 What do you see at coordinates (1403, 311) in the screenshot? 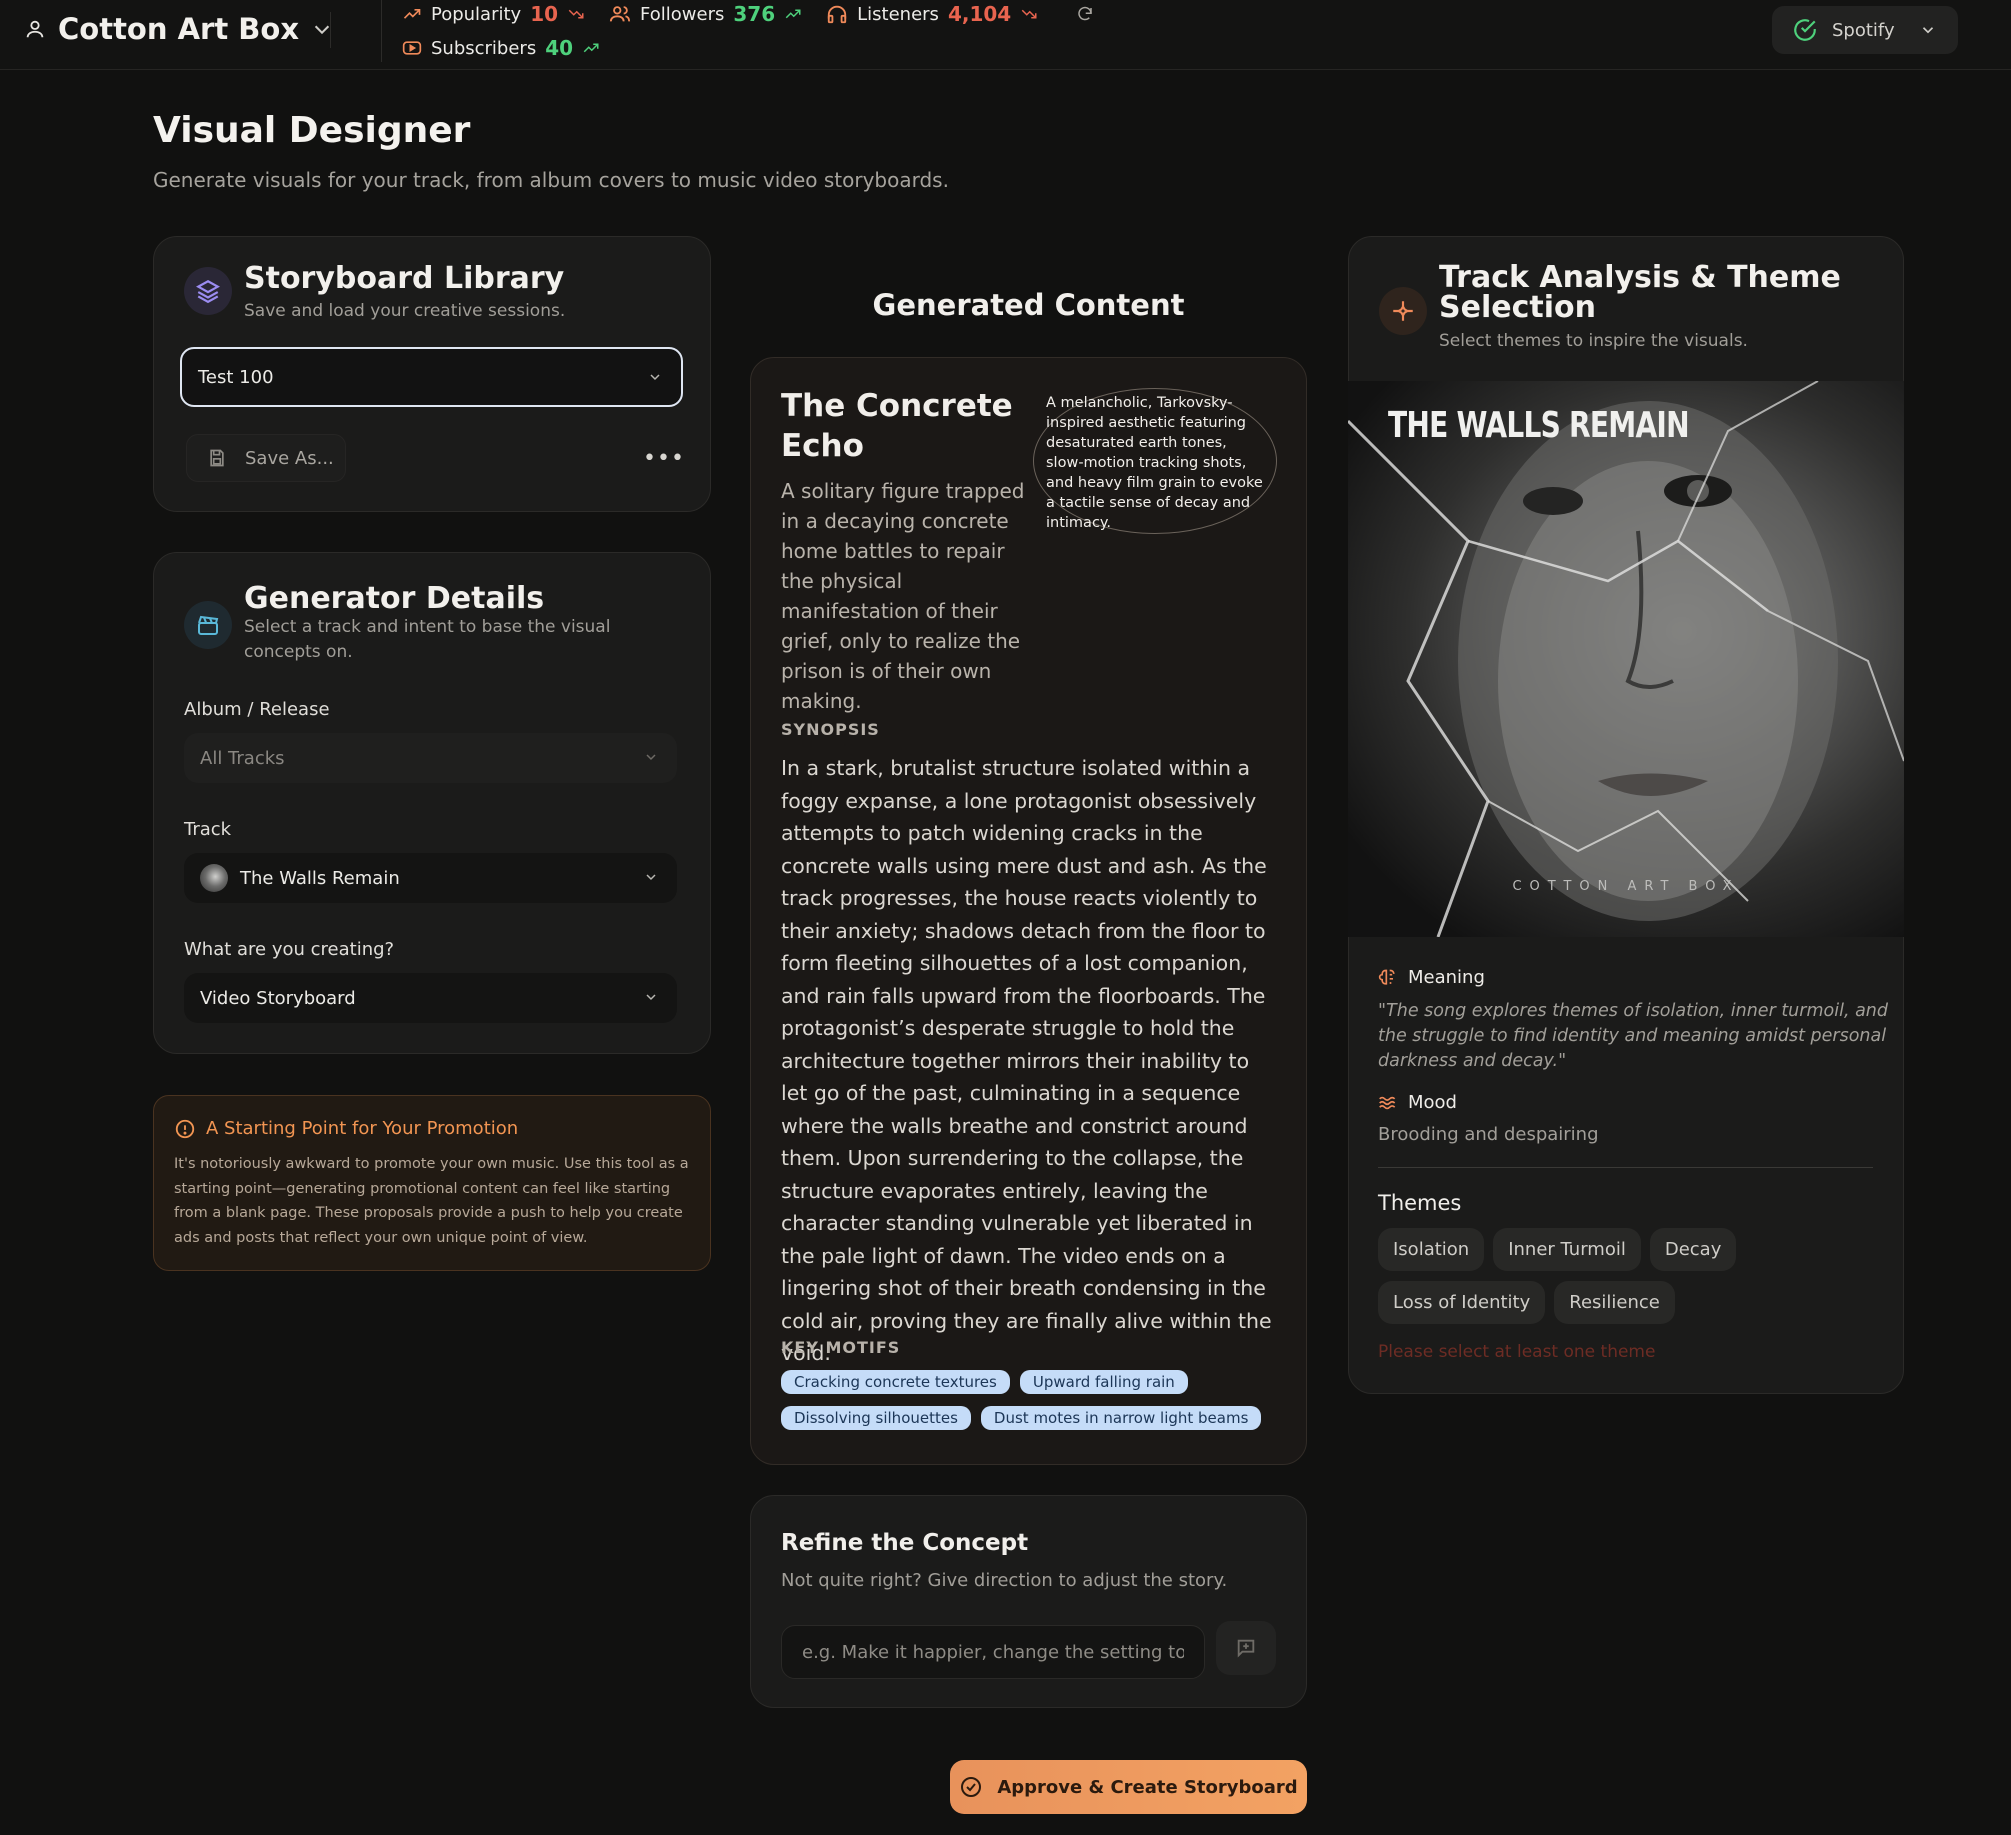
I see `sparkle-icon` at bounding box center [1403, 311].